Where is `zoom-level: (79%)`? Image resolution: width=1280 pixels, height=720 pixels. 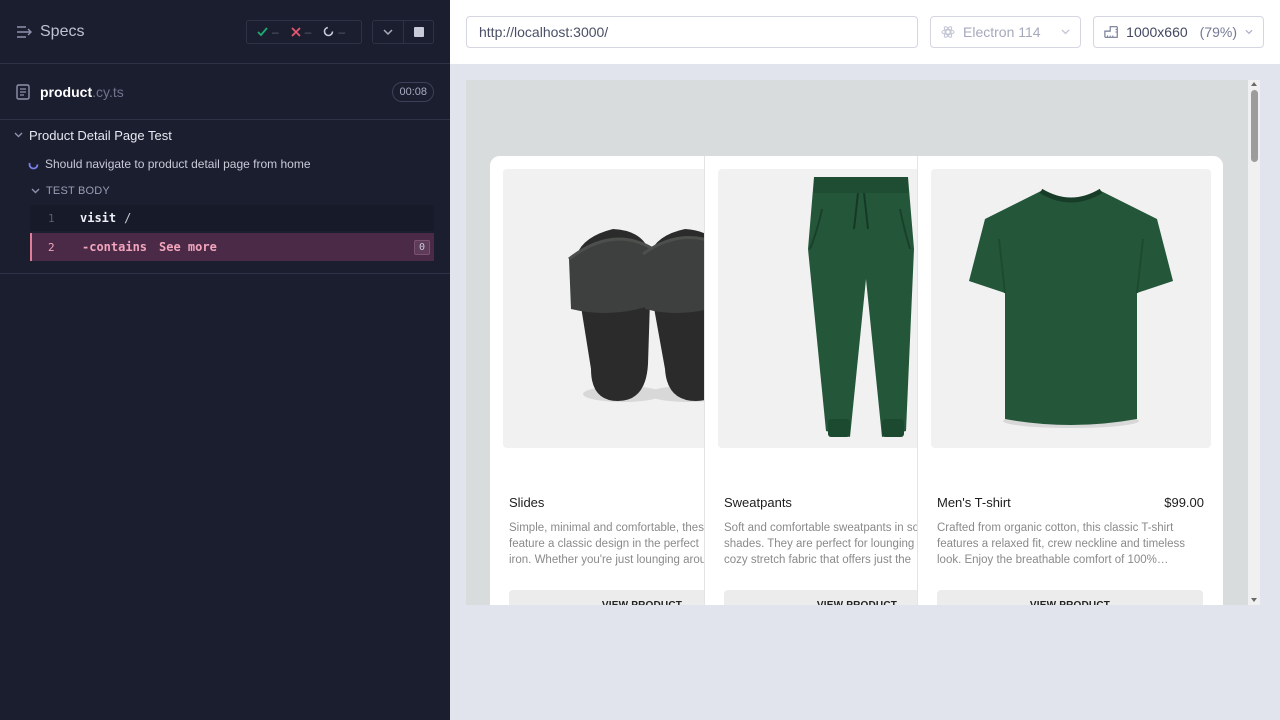 zoom-level: (79%) is located at coordinates (1218, 32).